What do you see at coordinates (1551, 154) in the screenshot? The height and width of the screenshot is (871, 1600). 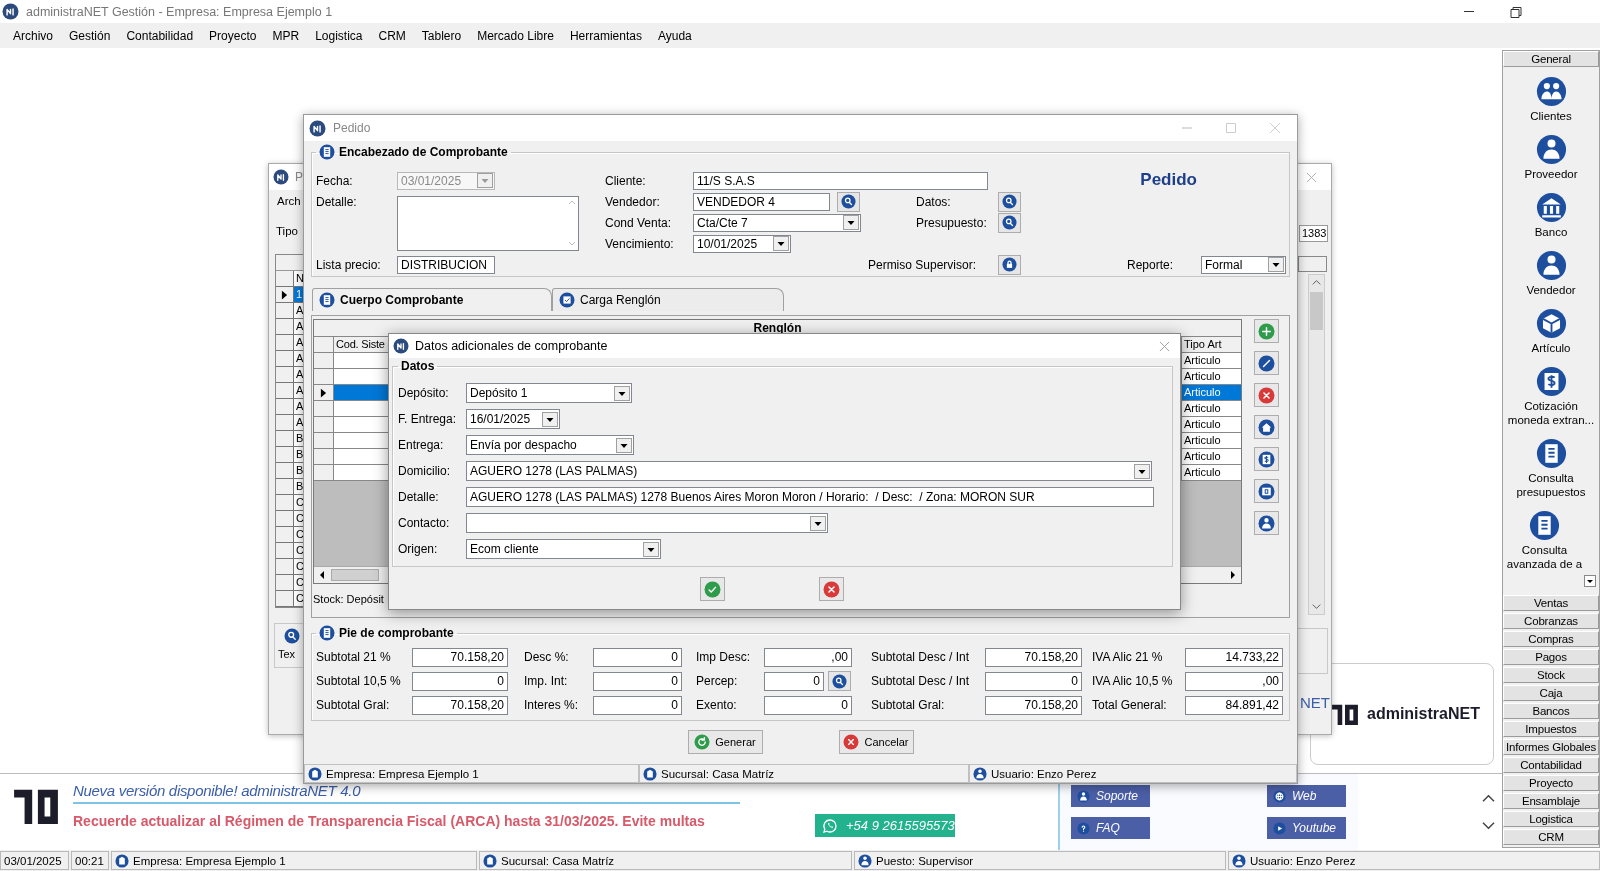 I see `sidebar-item: Proveedor` at bounding box center [1551, 154].